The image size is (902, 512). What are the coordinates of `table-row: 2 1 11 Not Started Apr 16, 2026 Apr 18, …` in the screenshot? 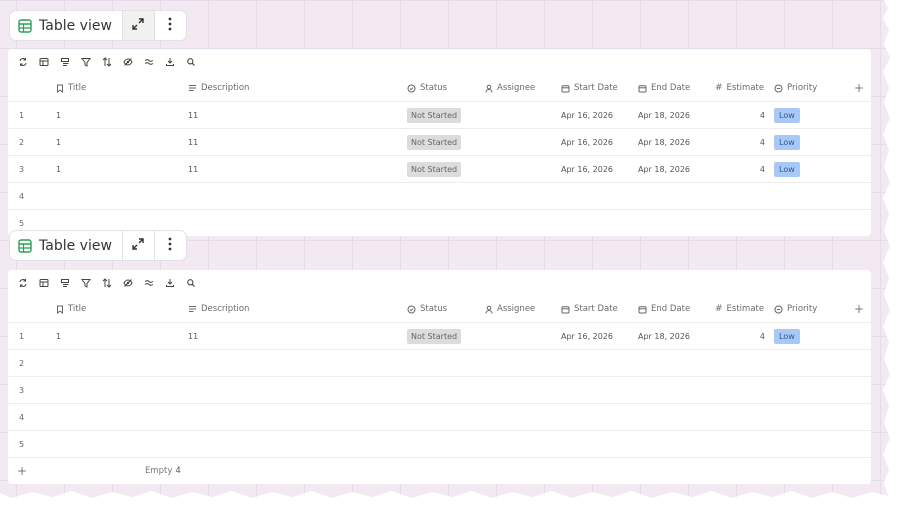 It's located at (439, 142).